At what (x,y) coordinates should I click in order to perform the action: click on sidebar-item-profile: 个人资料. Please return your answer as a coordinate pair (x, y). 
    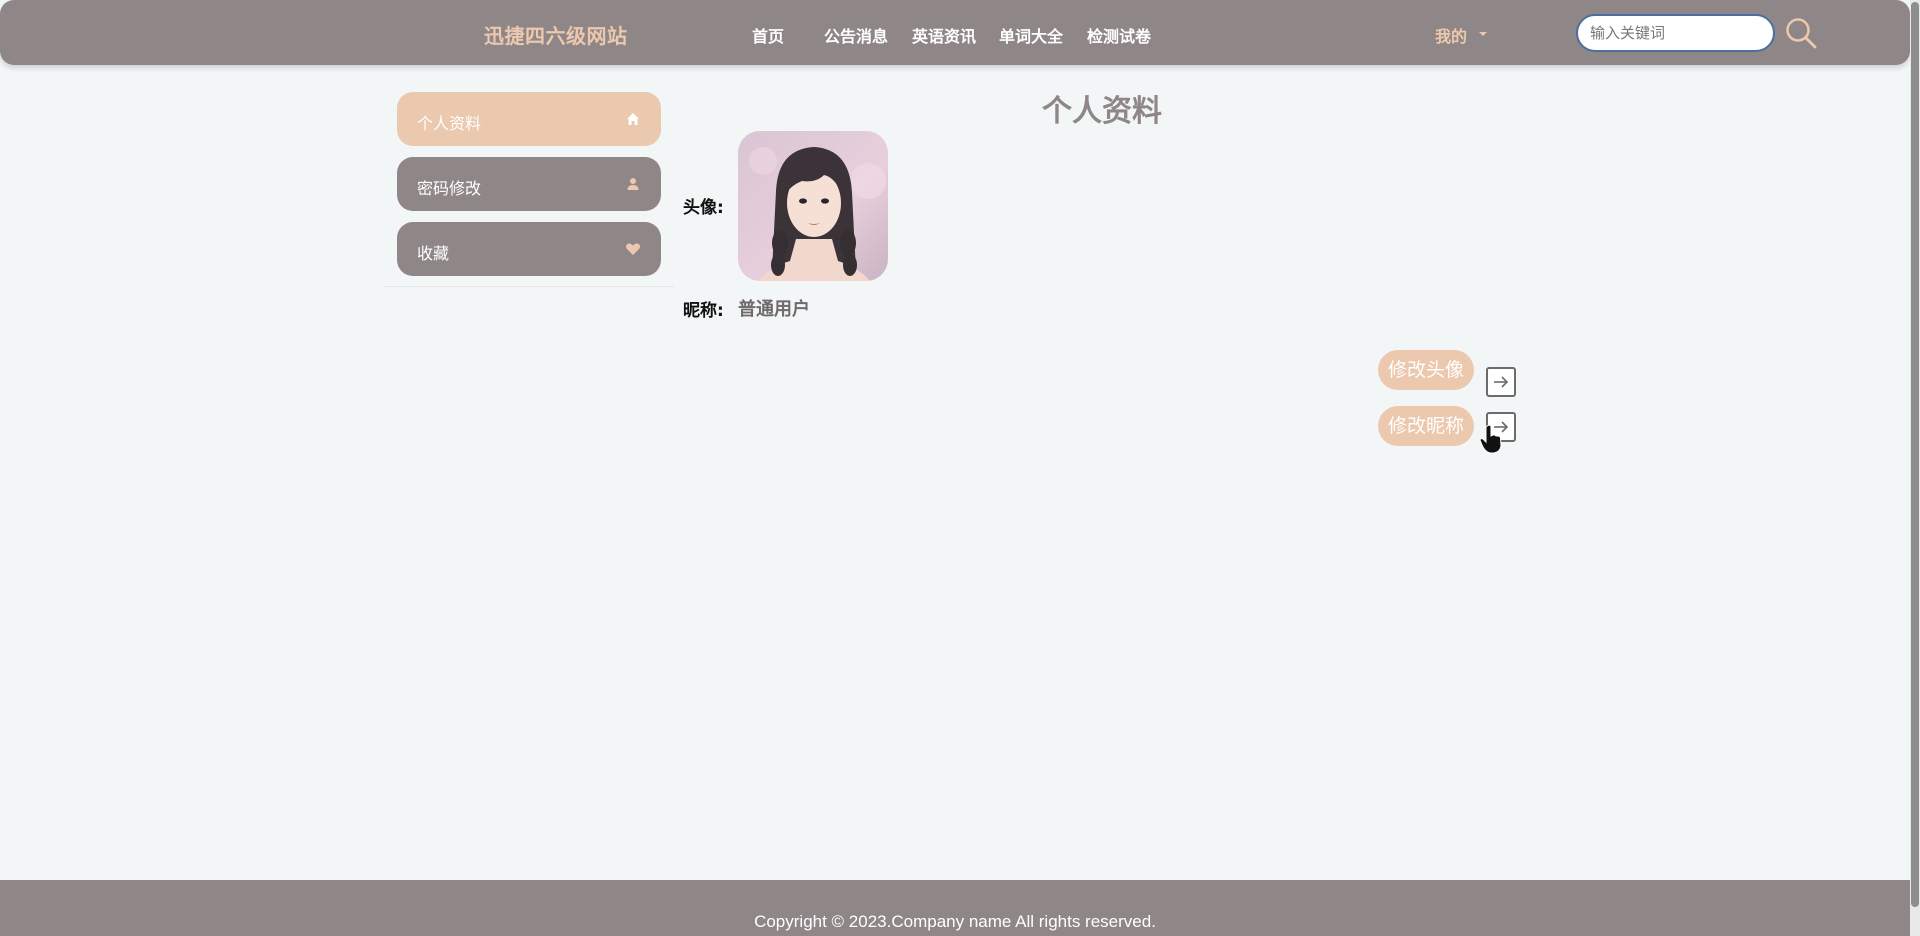
    Looking at the image, I should click on (529, 119).